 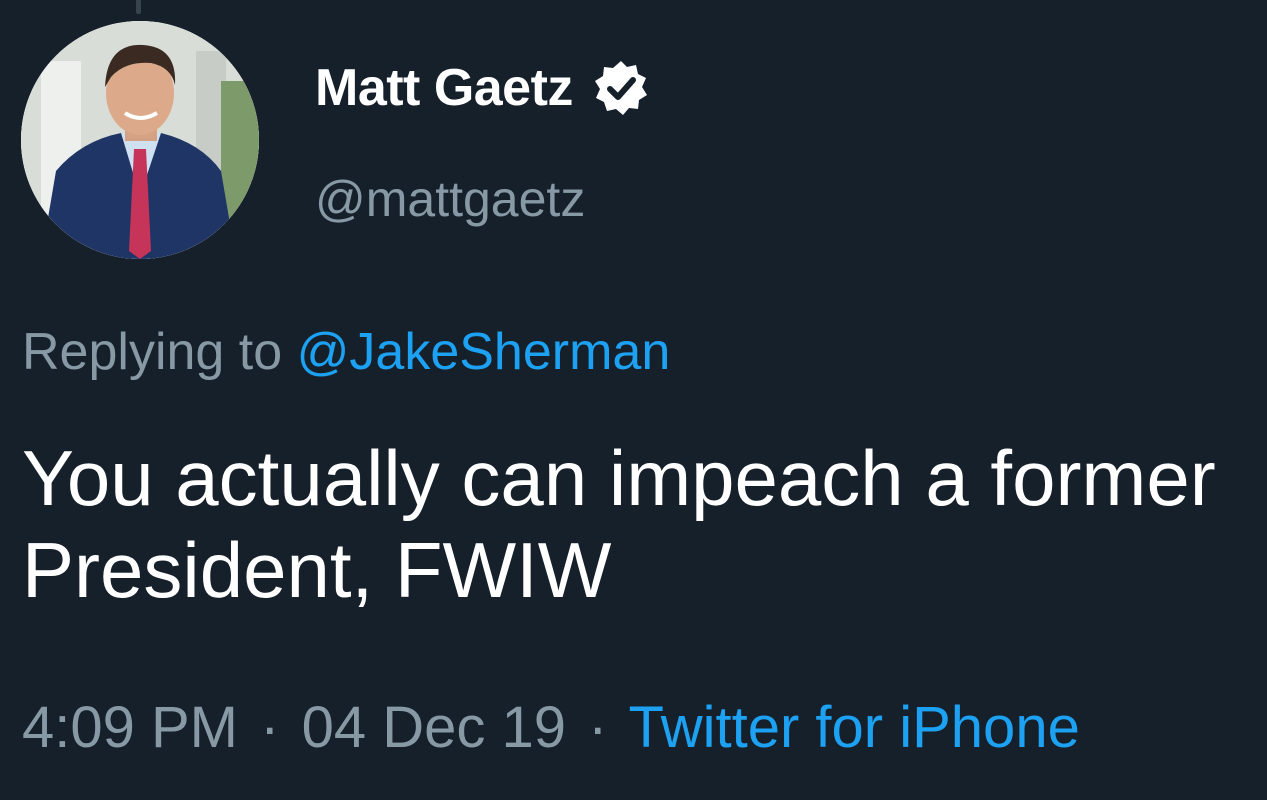 I want to click on author-handle: @mattgaetz, so click(x=450, y=199).